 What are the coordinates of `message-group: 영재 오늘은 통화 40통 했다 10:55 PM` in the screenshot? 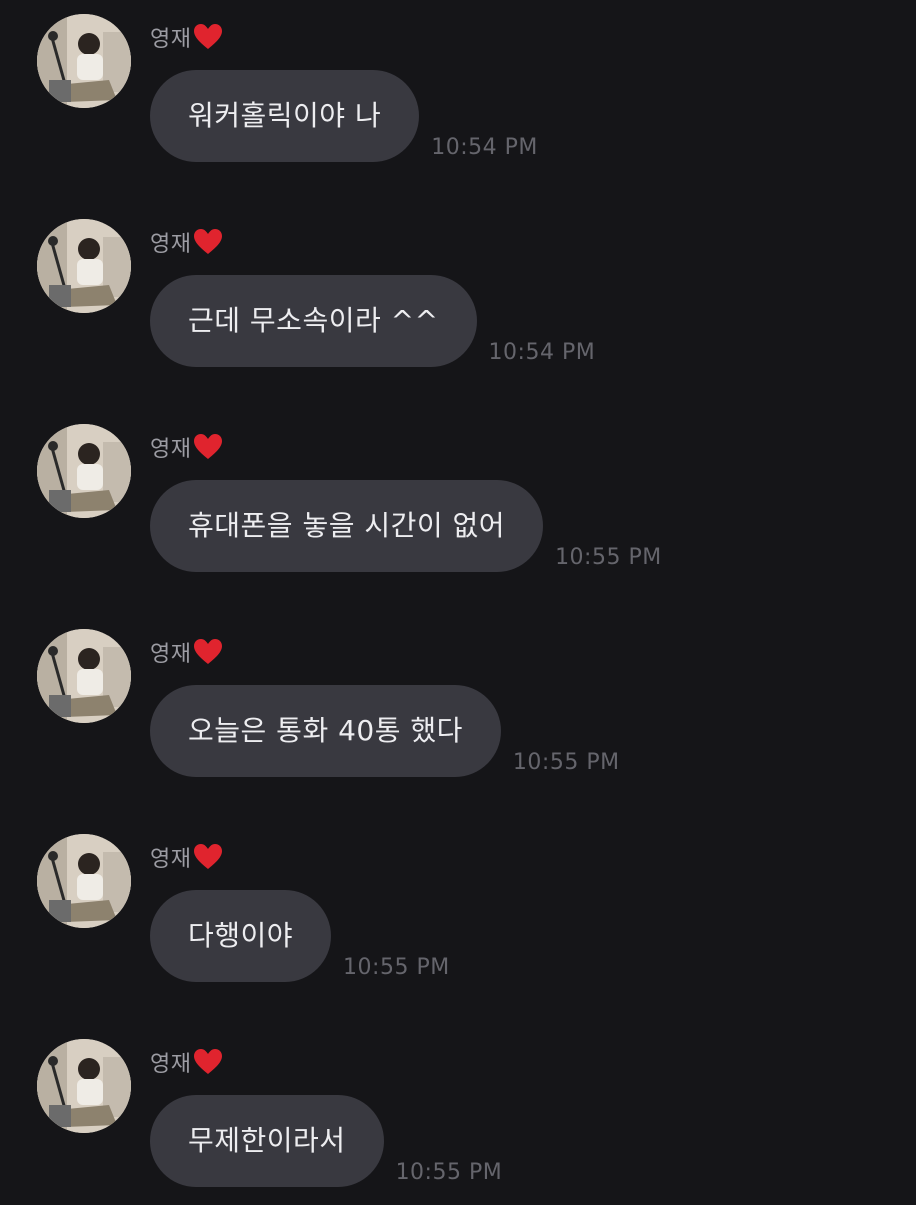 It's located at (458, 705).